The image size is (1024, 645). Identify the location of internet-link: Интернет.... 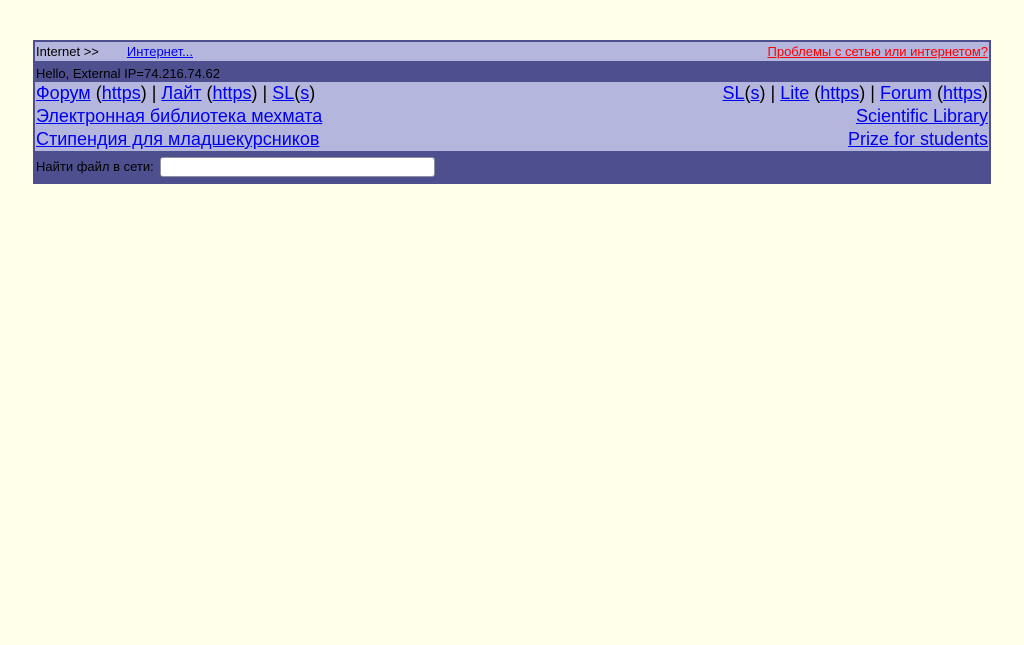
(160, 51).